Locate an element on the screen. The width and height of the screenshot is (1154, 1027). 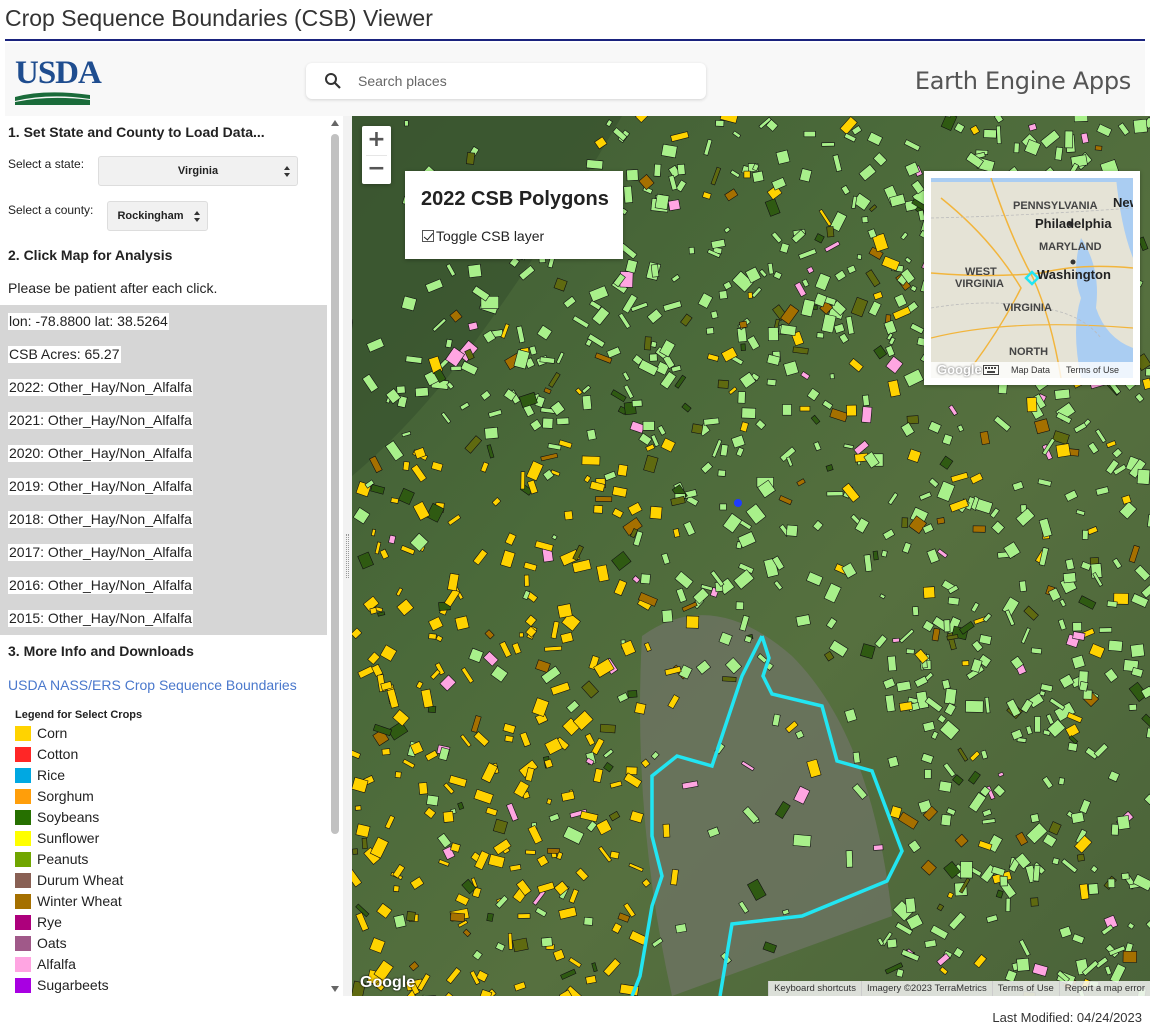
result-year: 2016: Other_Hay/Non_Alfalfa is located at coordinates (100, 585).